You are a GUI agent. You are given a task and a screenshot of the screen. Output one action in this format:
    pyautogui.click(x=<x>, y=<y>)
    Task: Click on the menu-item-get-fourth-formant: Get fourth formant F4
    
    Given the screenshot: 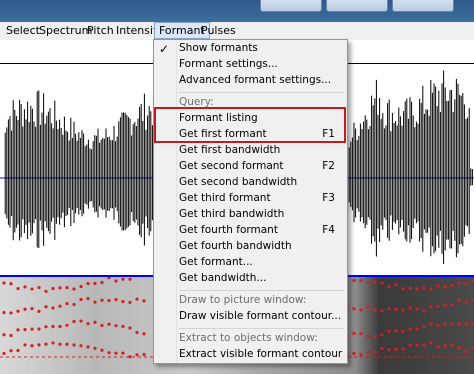 What is the action you would take?
    pyautogui.click(x=261, y=230)
    